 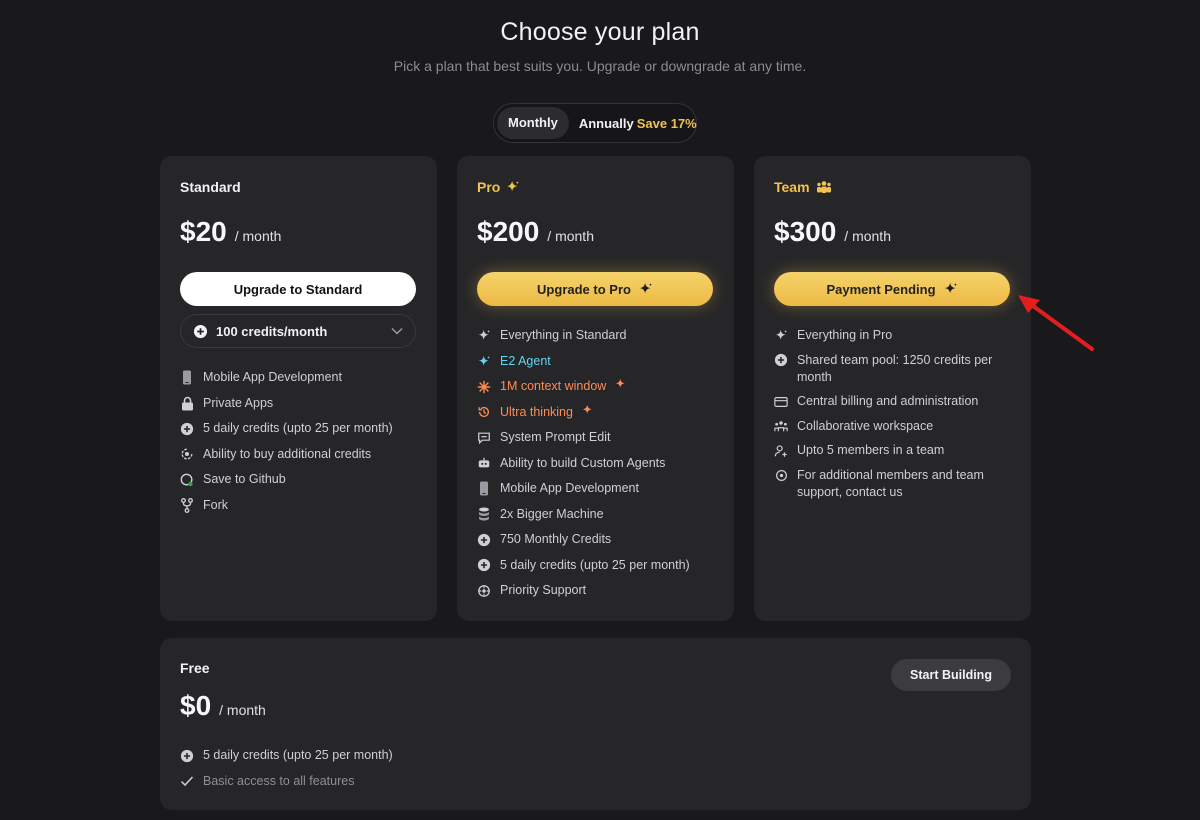 I want to click on billing-period-toggle: Monthly Annually Save 17%, so click(x=595, y=123).